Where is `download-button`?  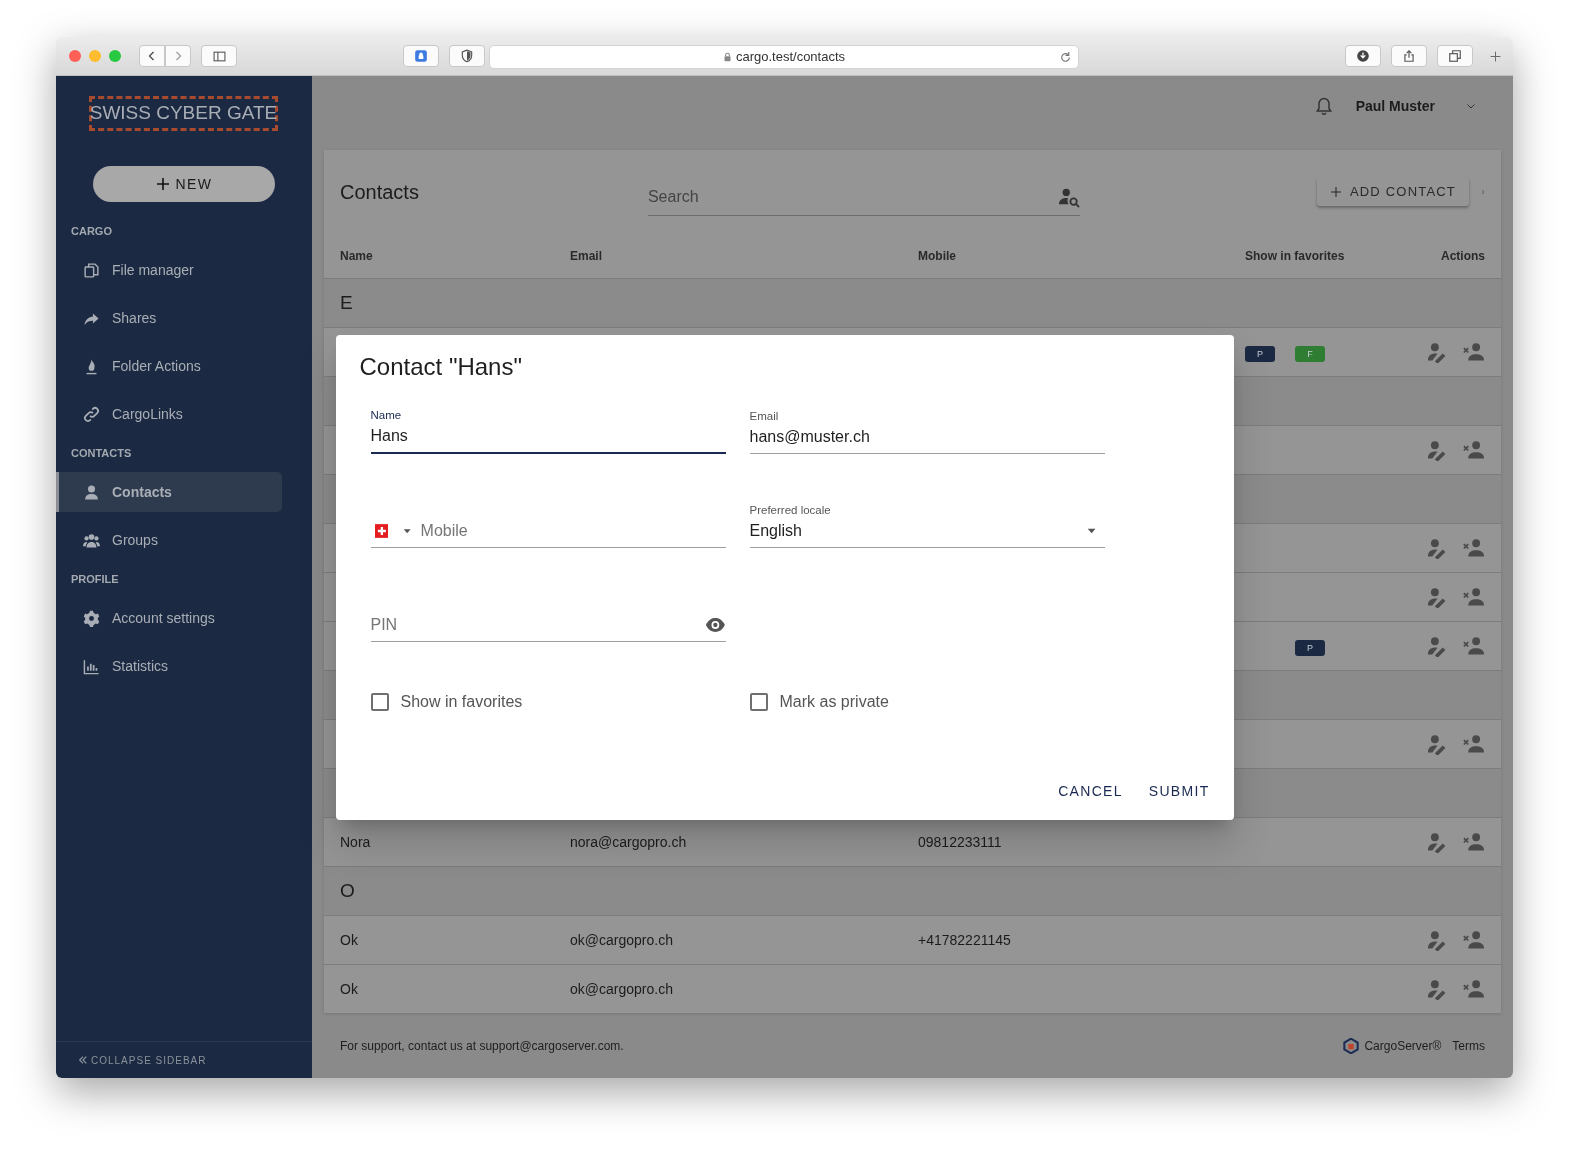
download-button is located at coordinates (1363, 56).